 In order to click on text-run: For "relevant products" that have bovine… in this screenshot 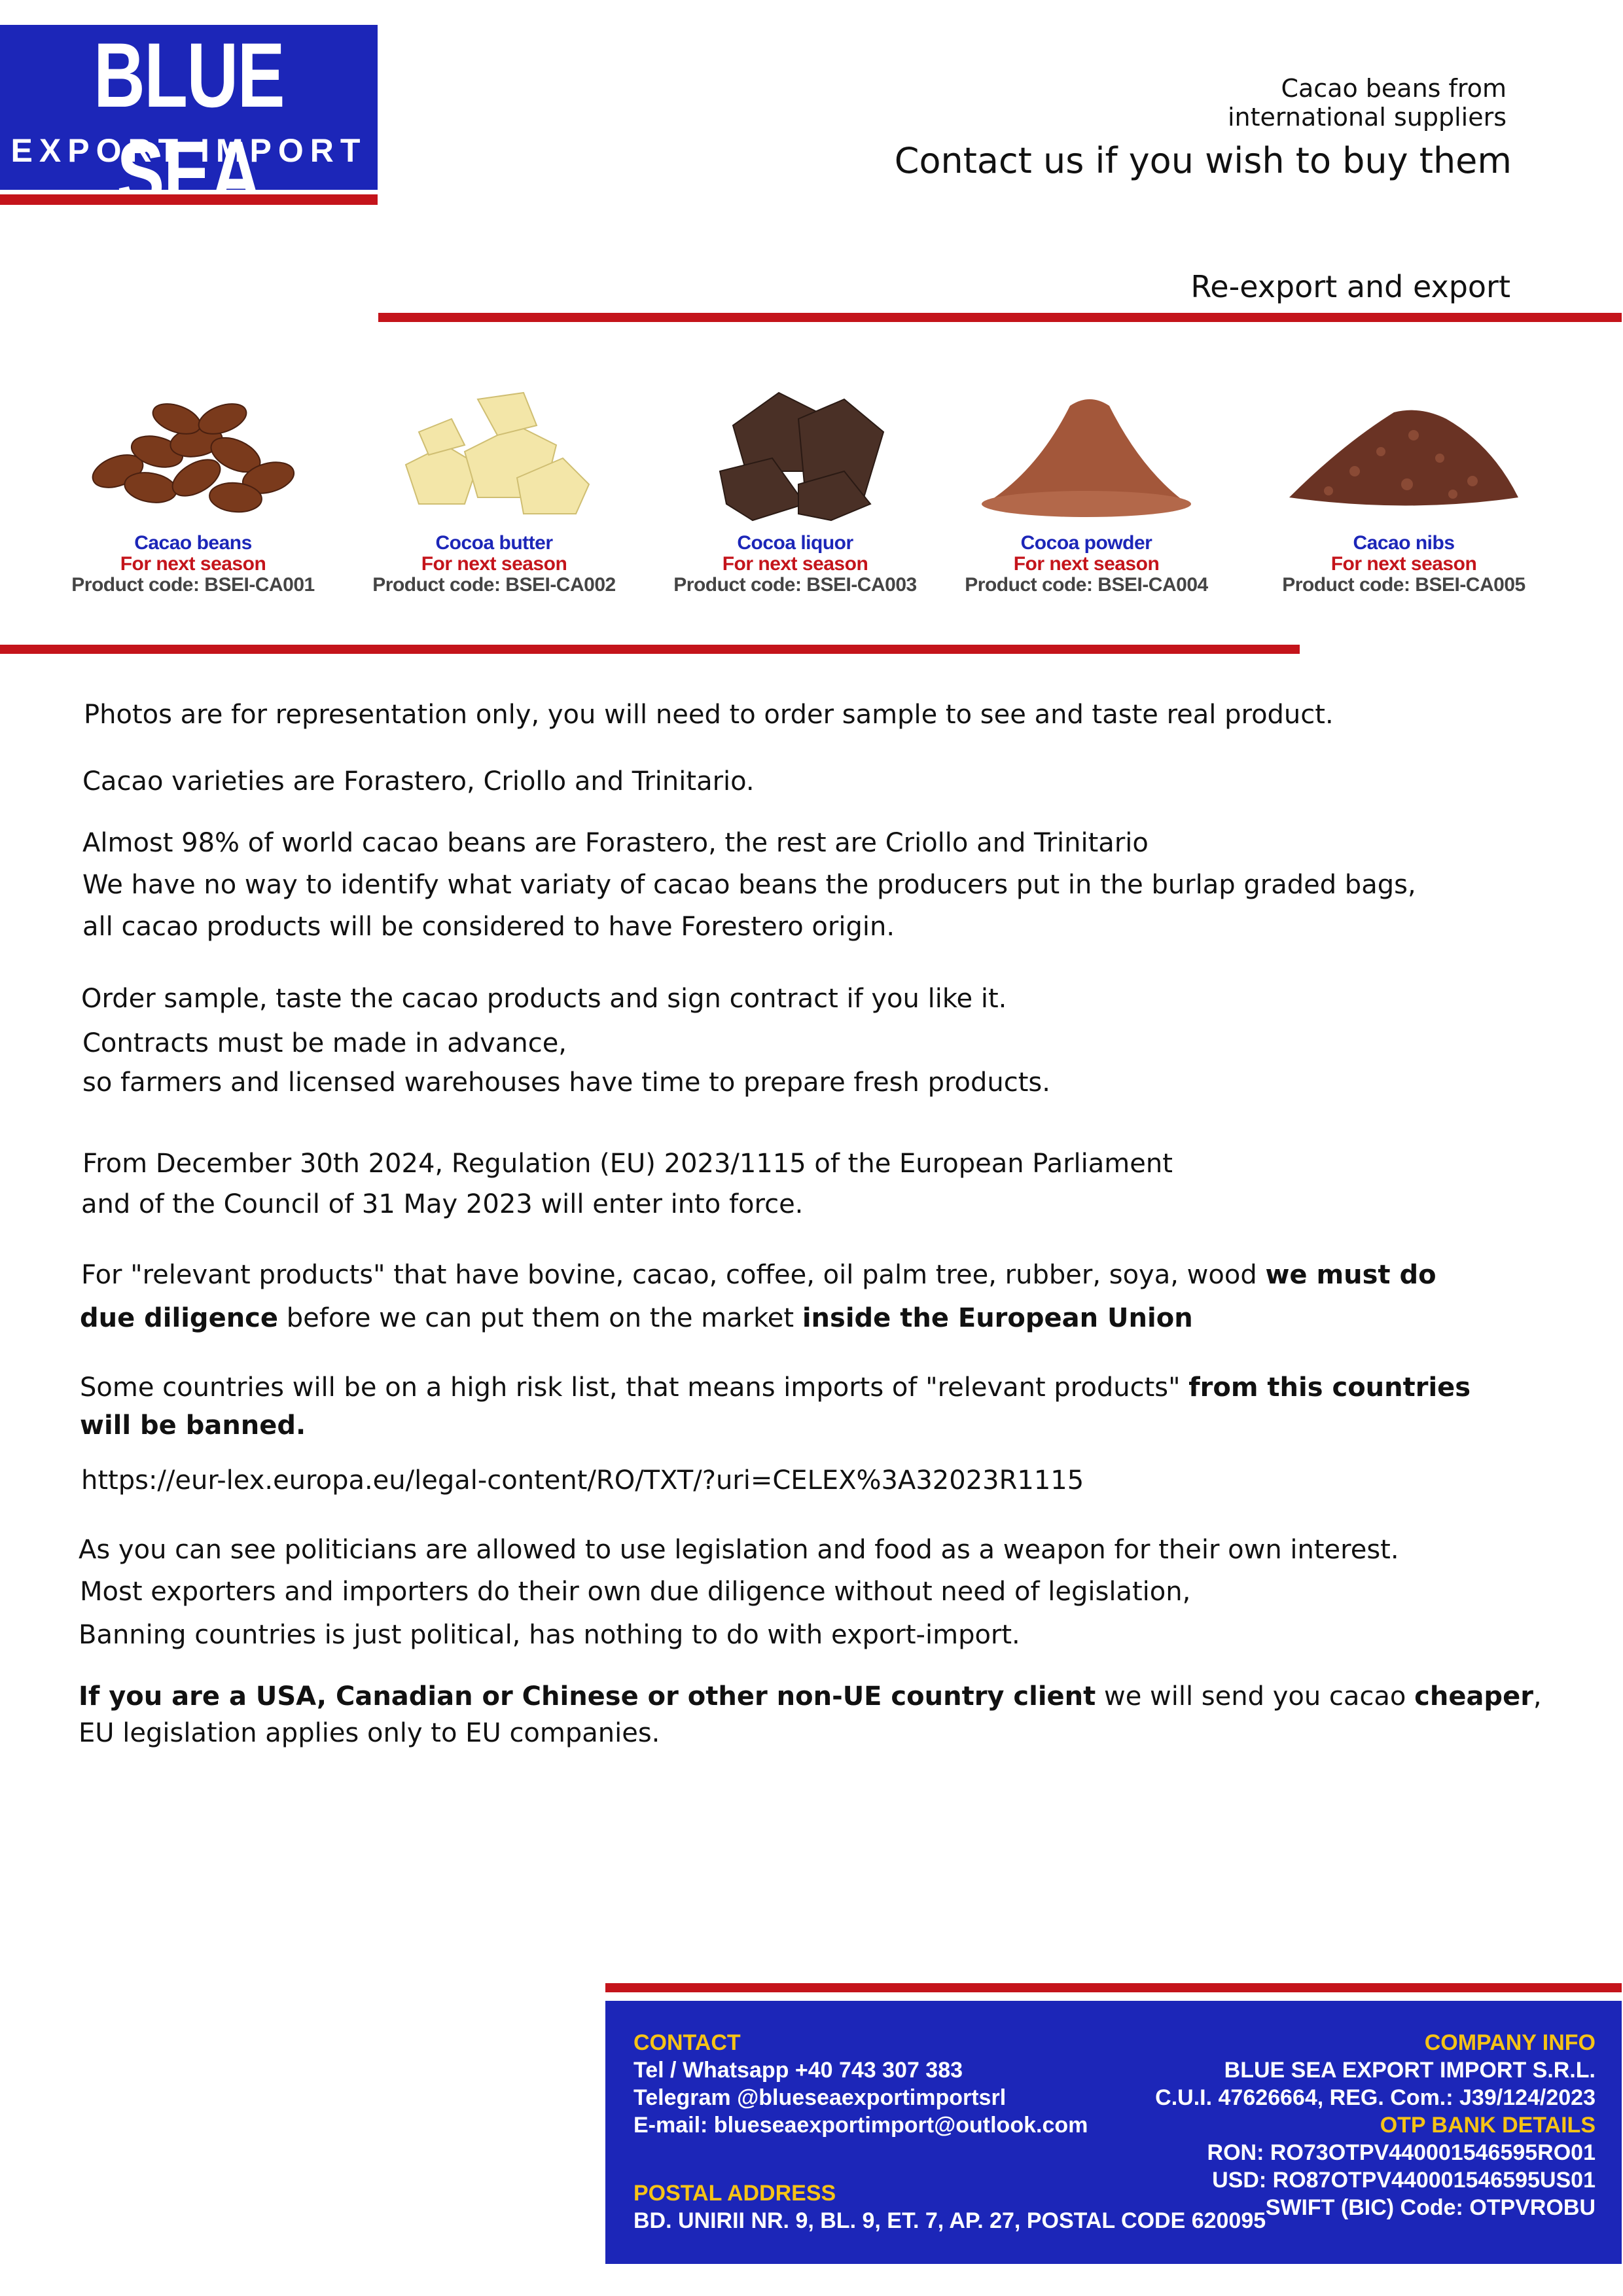, I will do `click(674, 1275)`.